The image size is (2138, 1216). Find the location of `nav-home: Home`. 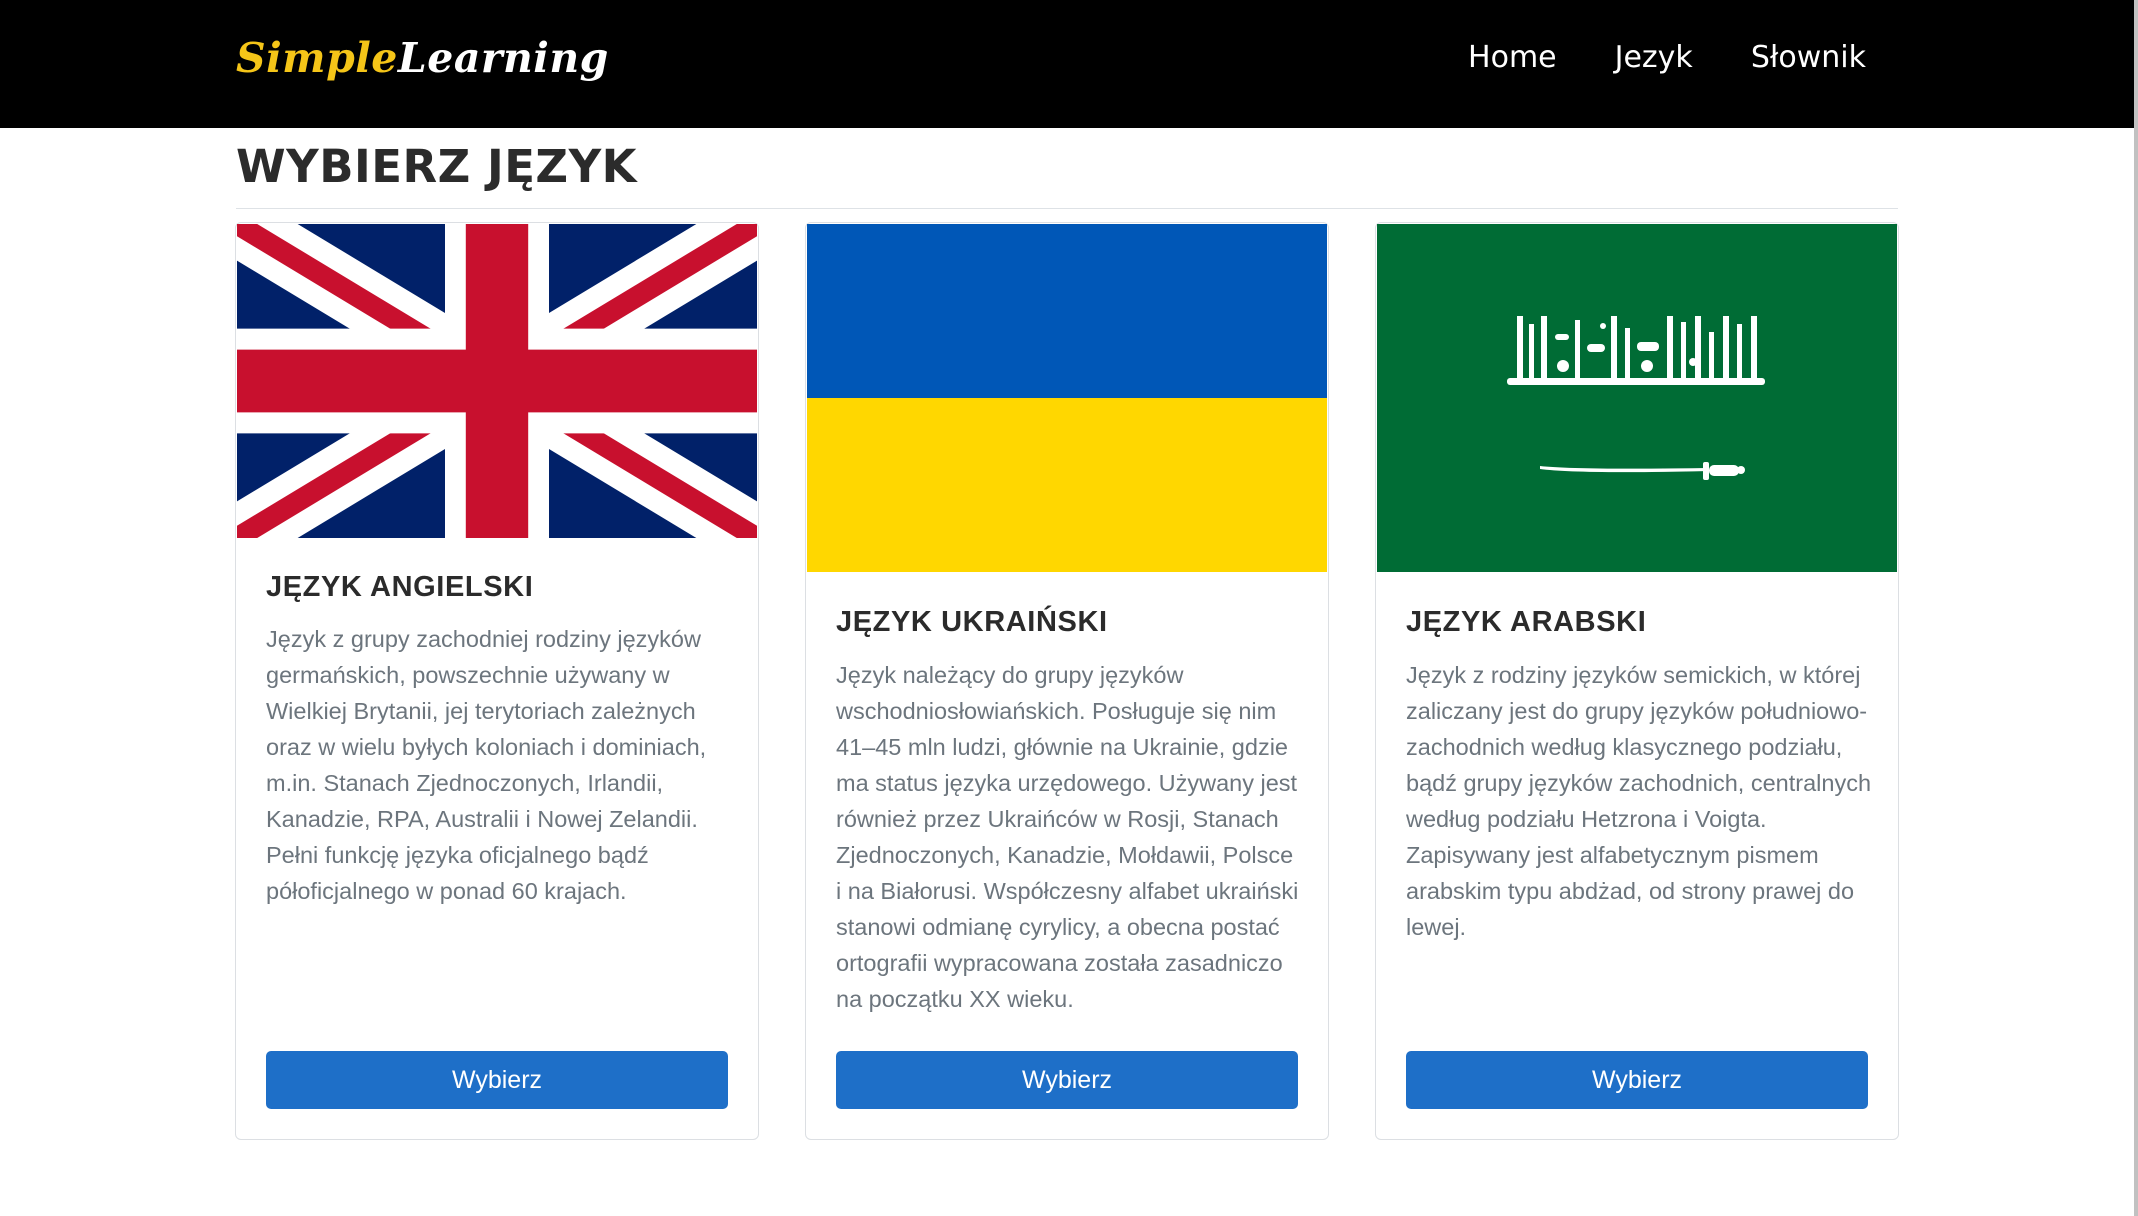

nav-home: Home is located at coordinates (1512, 57).